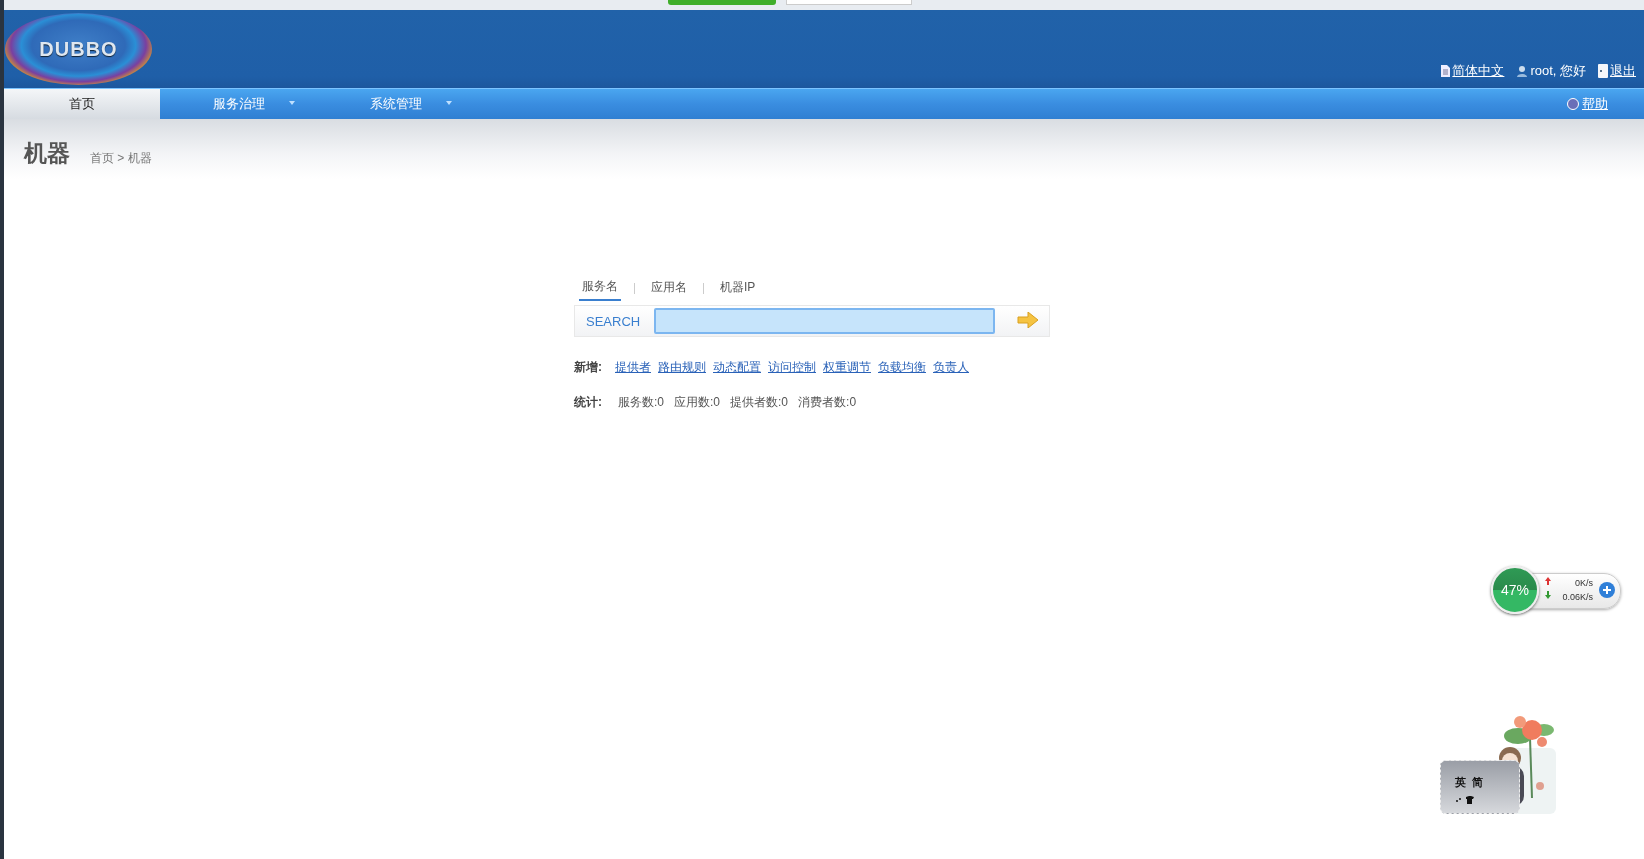 The height and width of the screenshot is (859, 1644). I want to click on page-title: 机器, so click(47, 153).